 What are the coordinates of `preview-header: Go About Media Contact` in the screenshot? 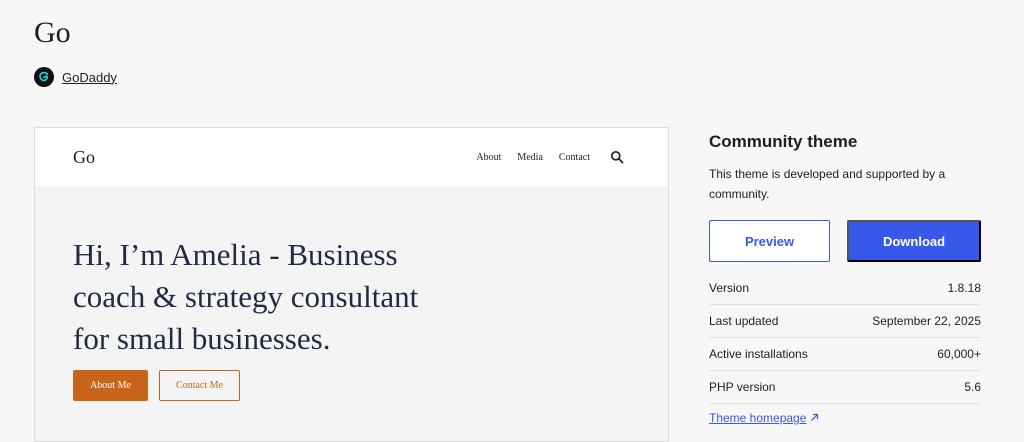 It's located at (351, 157).